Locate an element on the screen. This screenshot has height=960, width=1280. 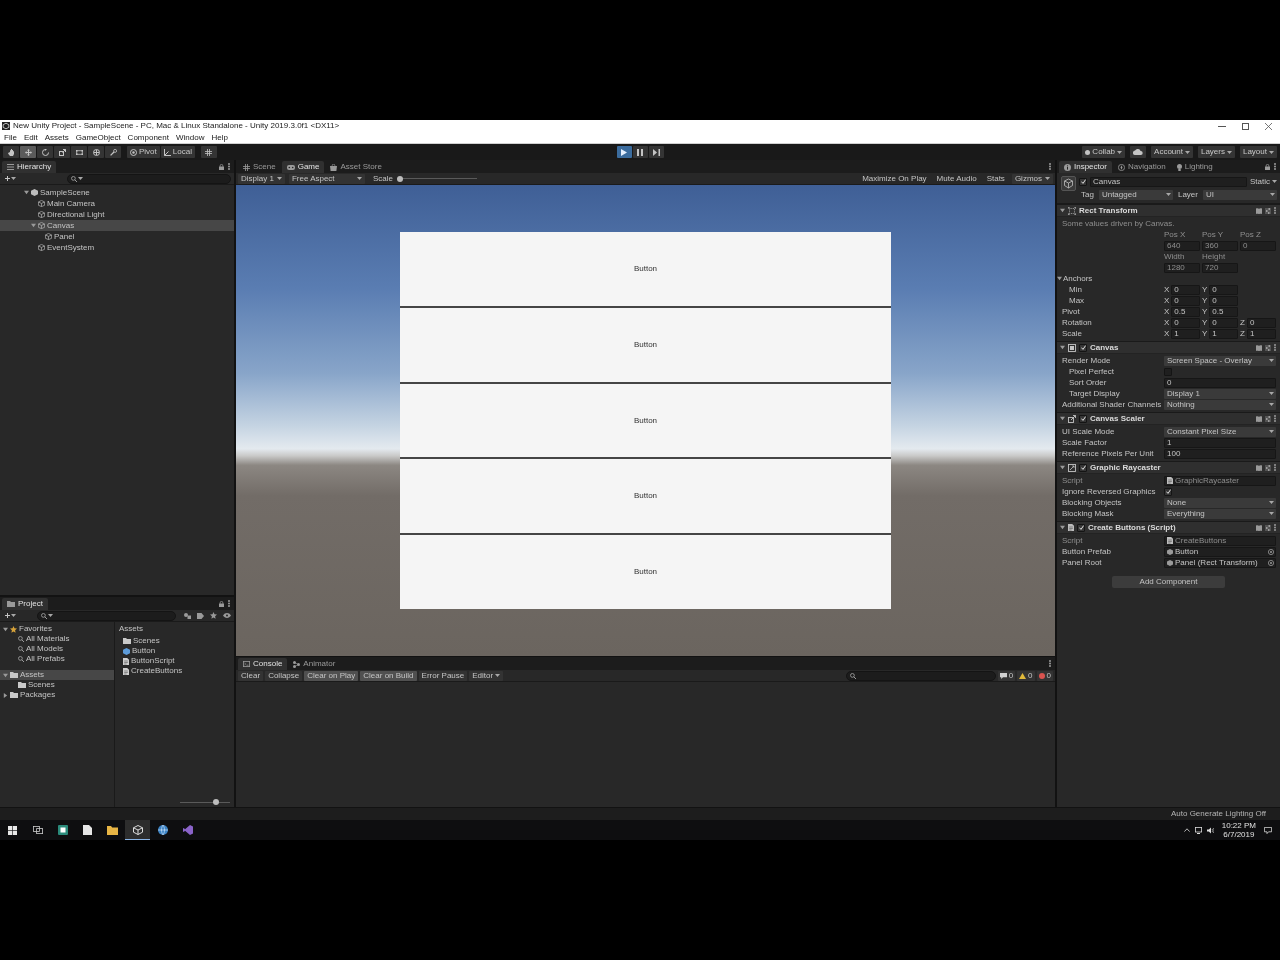
breadcrumb: Assets is located at coordinates (131, 629).